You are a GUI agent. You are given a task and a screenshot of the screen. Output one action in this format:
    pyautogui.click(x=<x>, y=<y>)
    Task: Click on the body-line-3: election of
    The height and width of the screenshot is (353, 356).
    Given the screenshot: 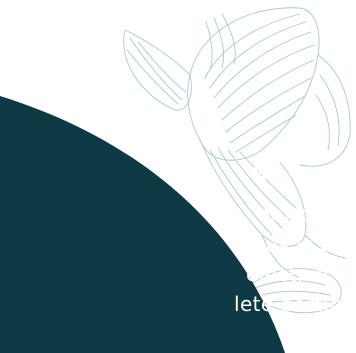 What is the action you would take?
    pyautogui.click(x=301, y=274)
    